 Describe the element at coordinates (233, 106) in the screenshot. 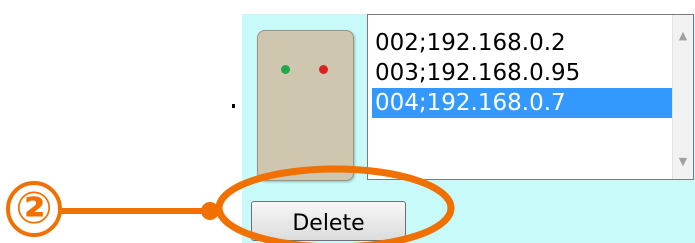

I see `stray-dot` at that location.